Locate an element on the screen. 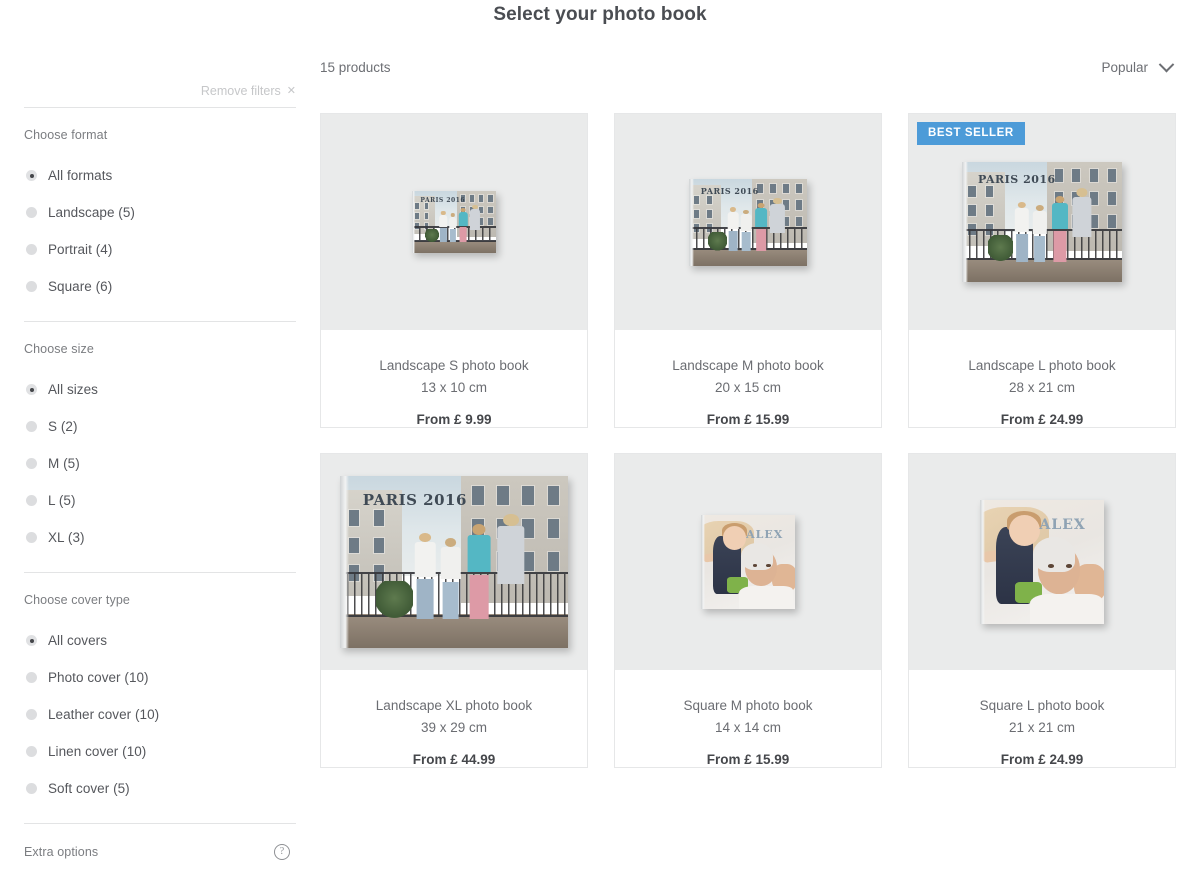  filter-option-s-2: S (2) is located at coordinates (160, 426).